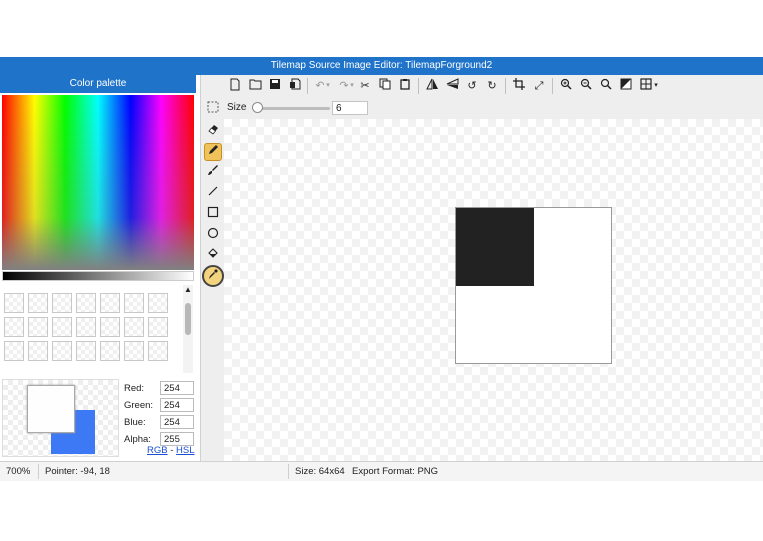  What do you see at coordinates (185, 450) in the screenshot?
I see `hsl-mode-link: HSL` at bounding box center [185, 450].